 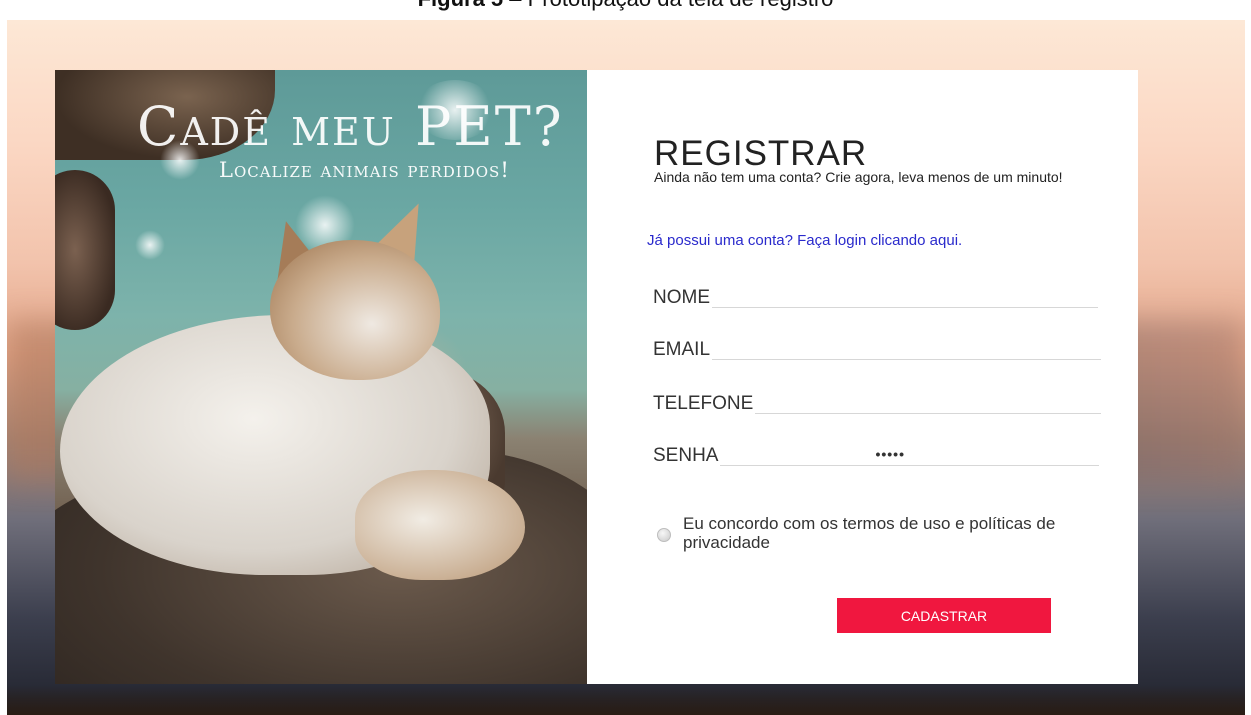 I want to click on name-input, so click(x=905, y=296).